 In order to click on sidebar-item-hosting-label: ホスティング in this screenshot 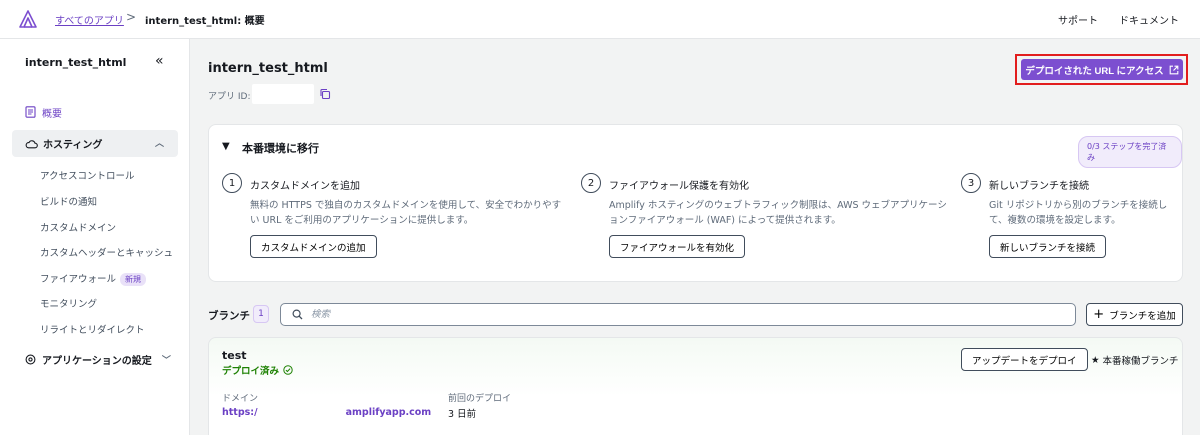, I will do `click(73, 145)`.